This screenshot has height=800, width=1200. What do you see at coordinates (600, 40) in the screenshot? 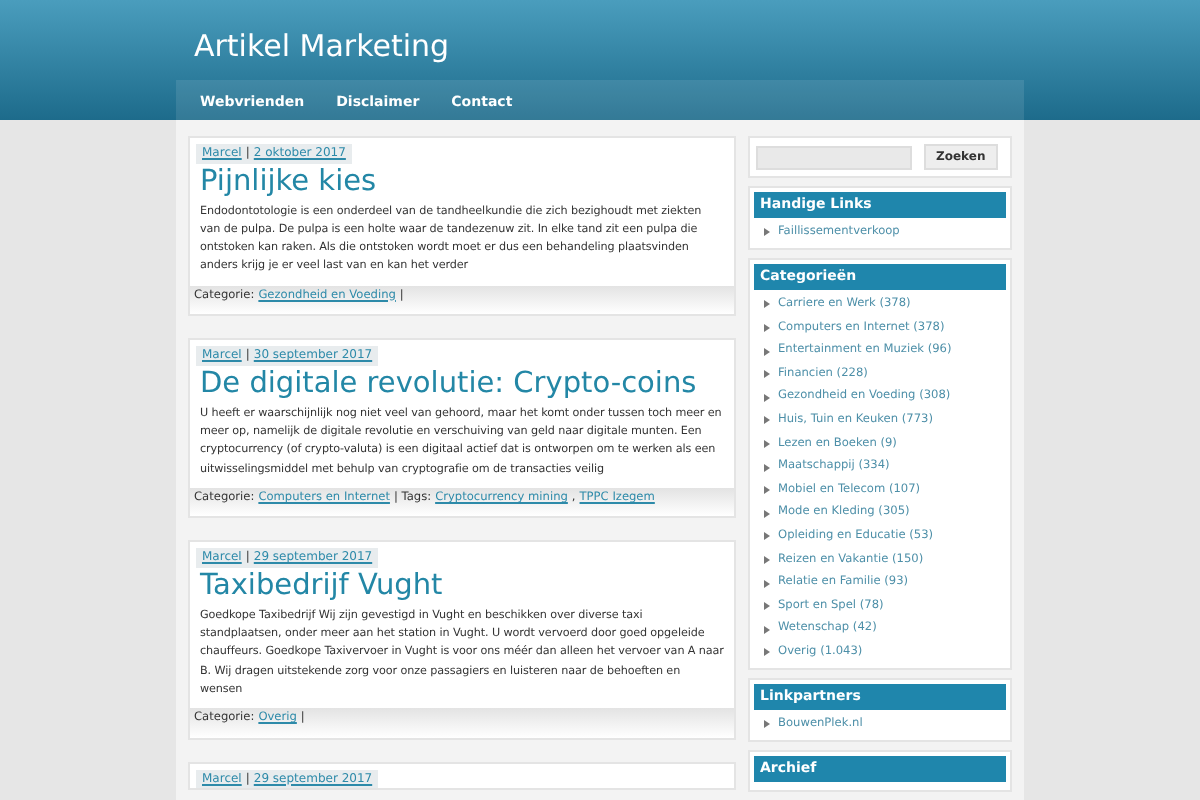
I see `site-title: Artikel Marketing` at bounding box center [600, 40].